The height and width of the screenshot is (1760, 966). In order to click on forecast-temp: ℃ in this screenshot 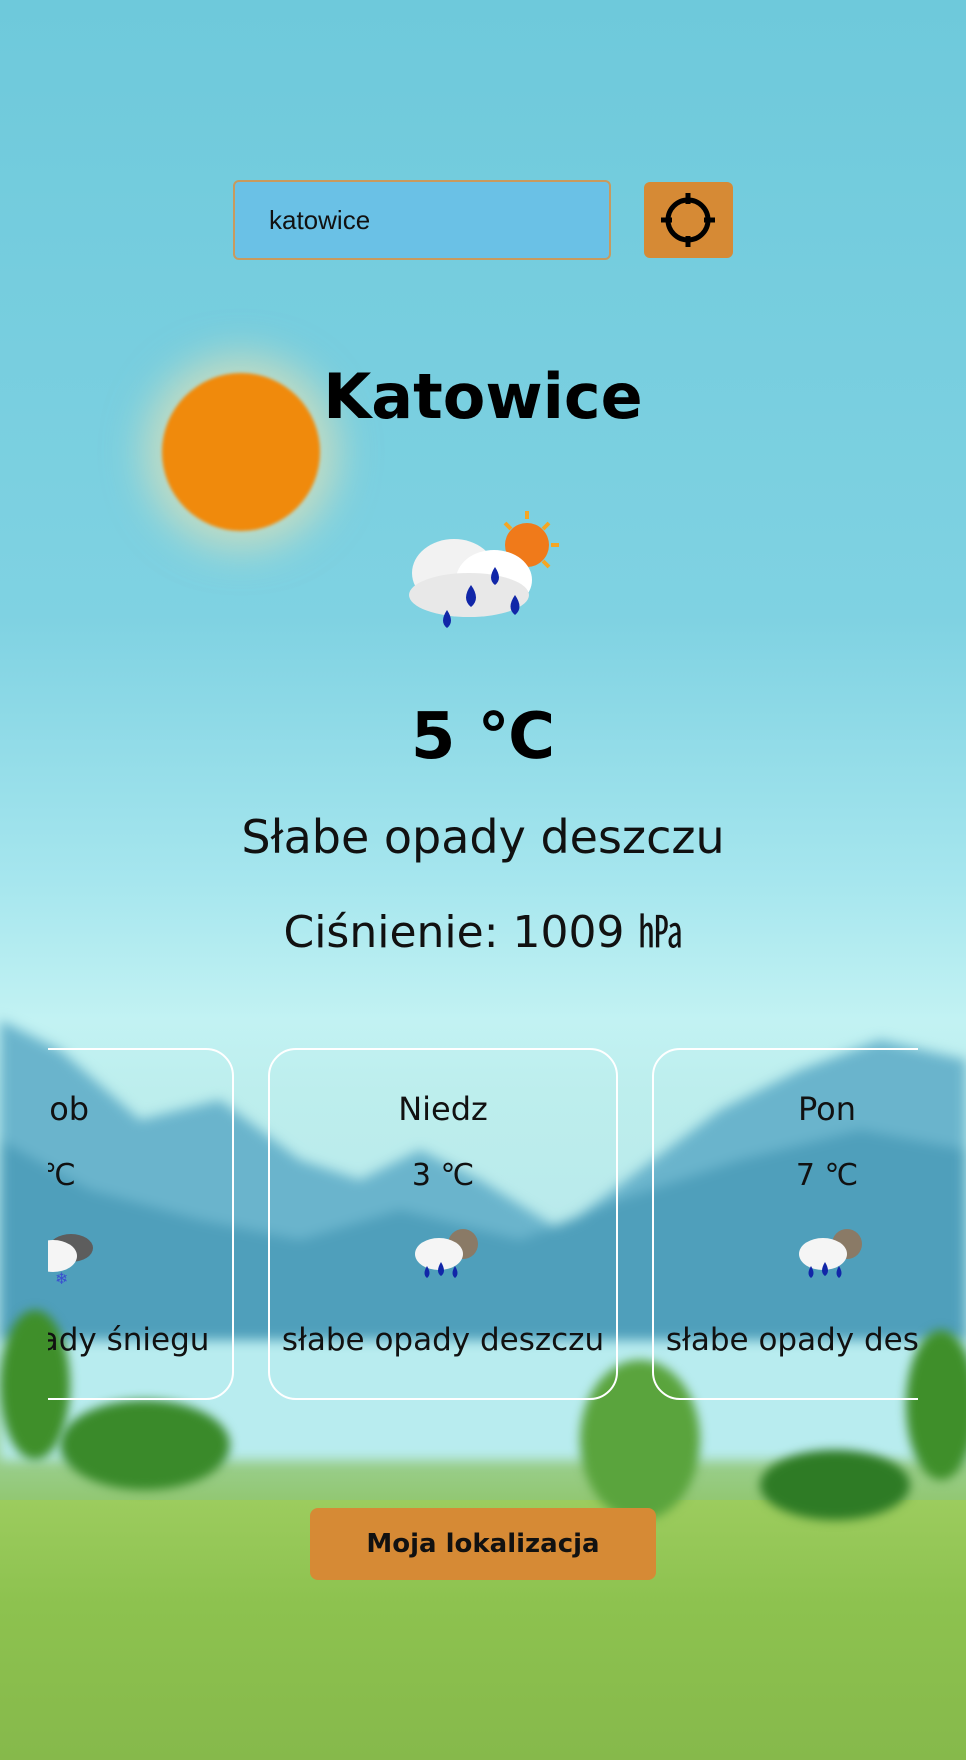, I will do `click(62, 1175)`.